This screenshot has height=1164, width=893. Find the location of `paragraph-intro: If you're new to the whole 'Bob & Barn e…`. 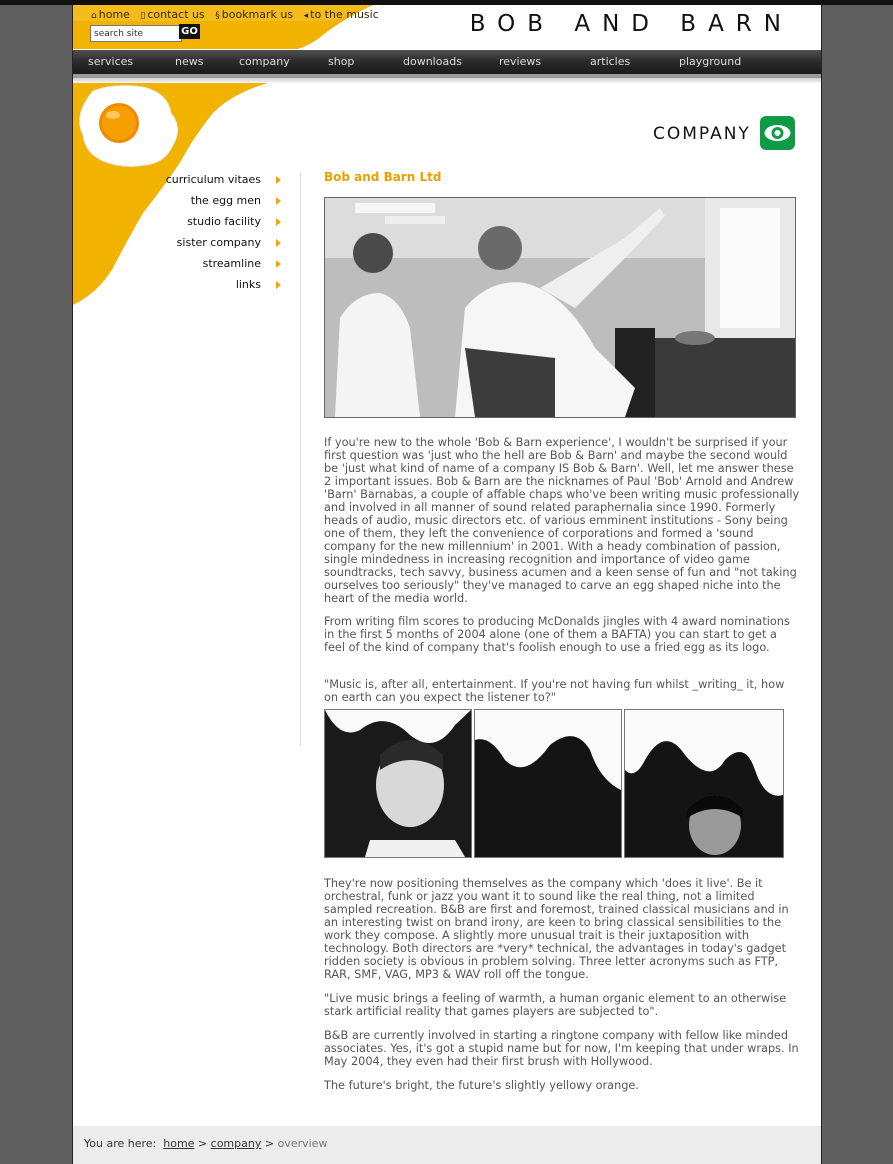

paragraph-intro: If you're new to the whole 'Bob & Barn e… is located at coordinates (562, 520).